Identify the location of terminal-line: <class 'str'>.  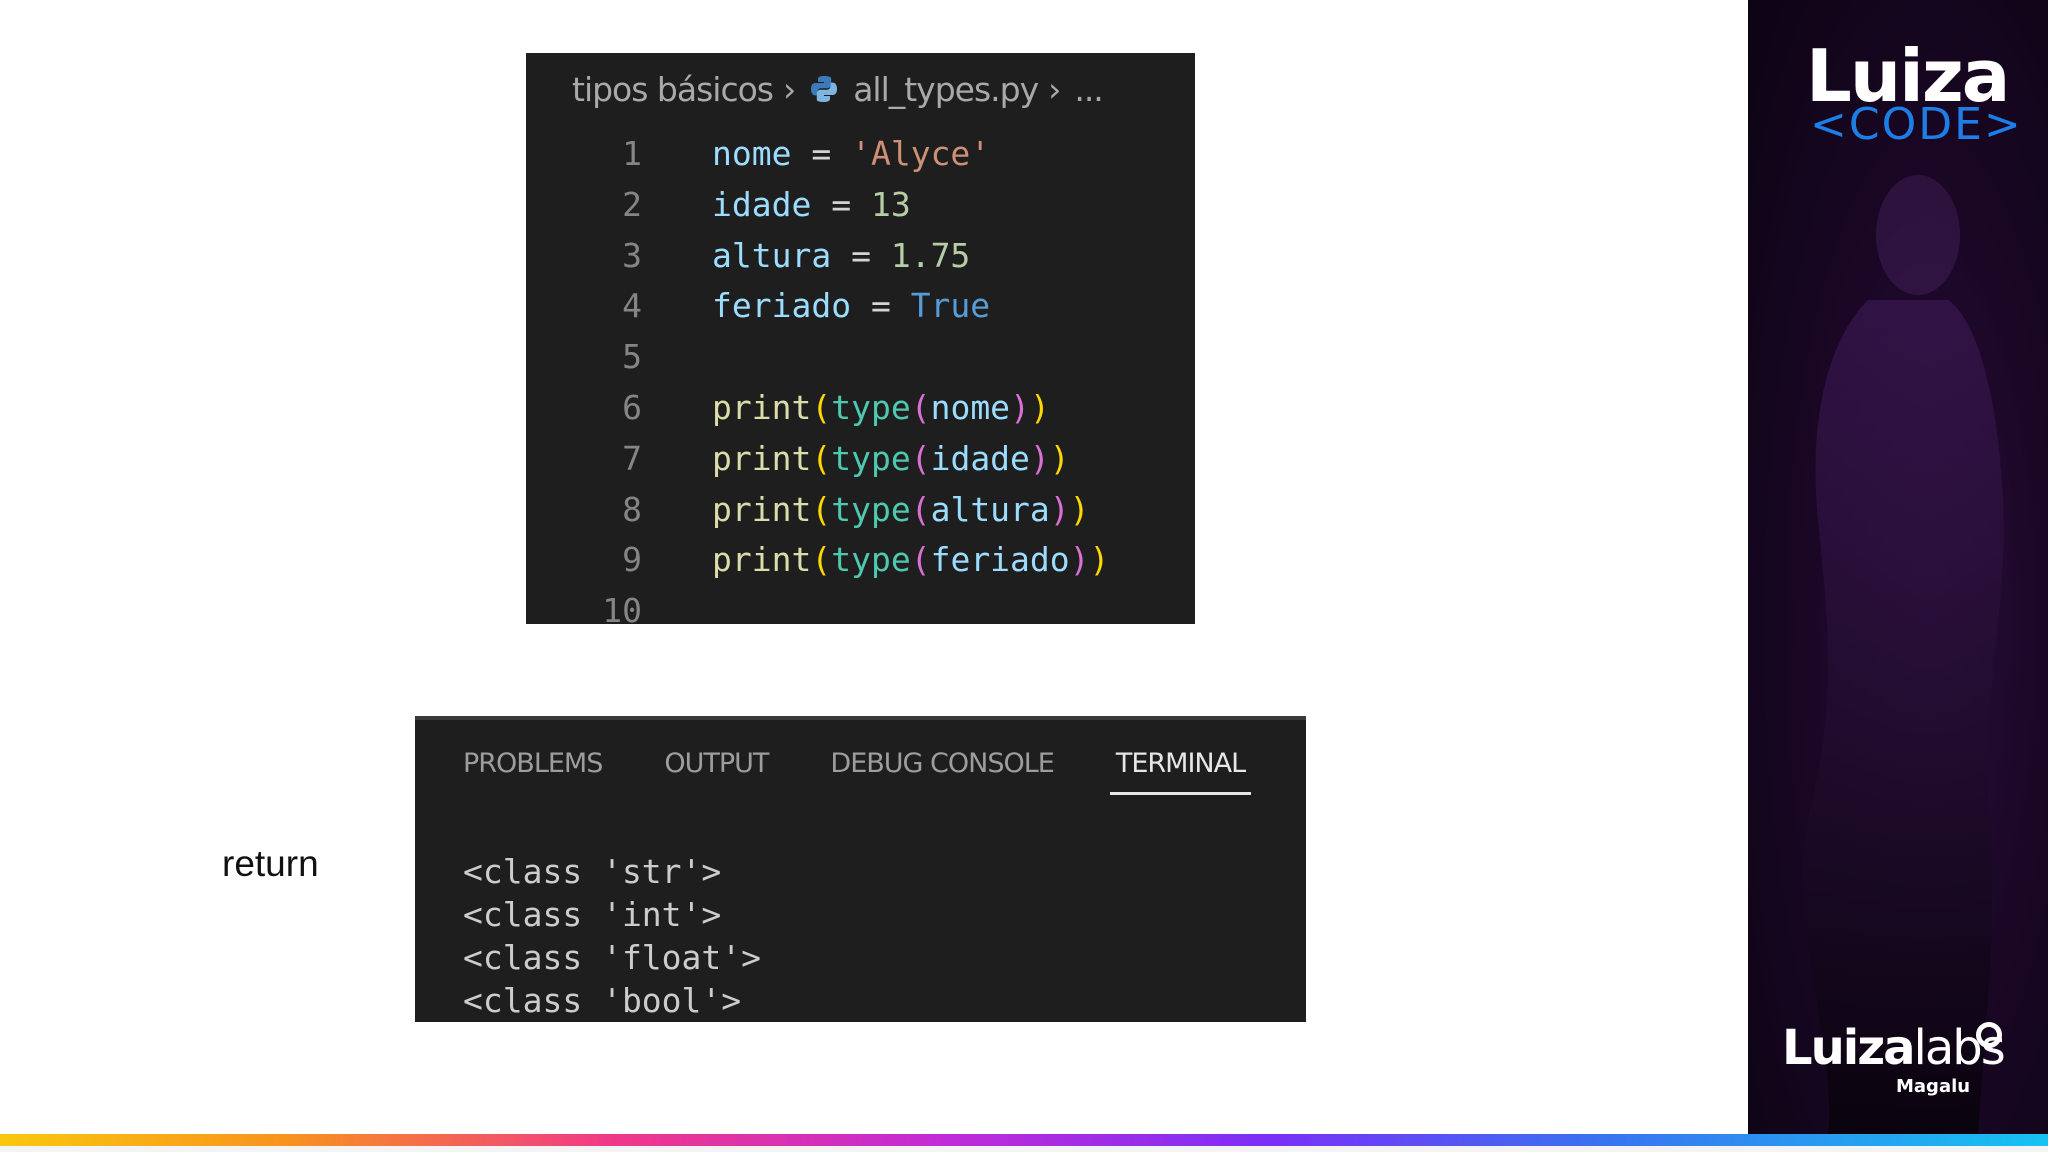
(592, 871).